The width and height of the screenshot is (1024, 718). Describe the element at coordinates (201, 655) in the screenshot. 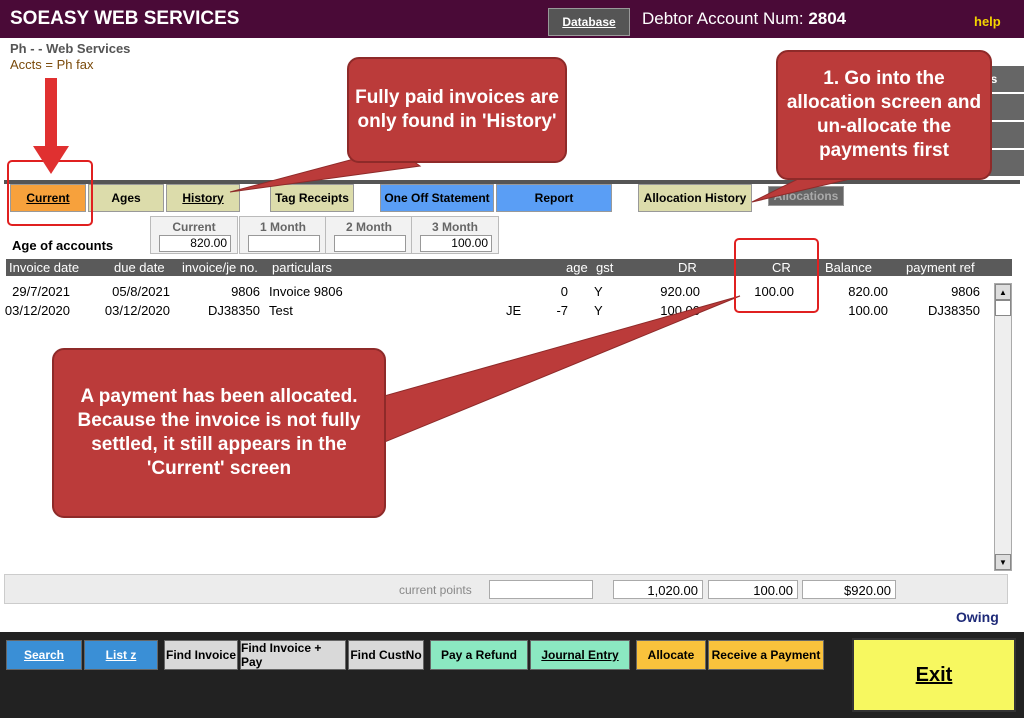

I see `find-invoice-button: Find Invoice` at that location.